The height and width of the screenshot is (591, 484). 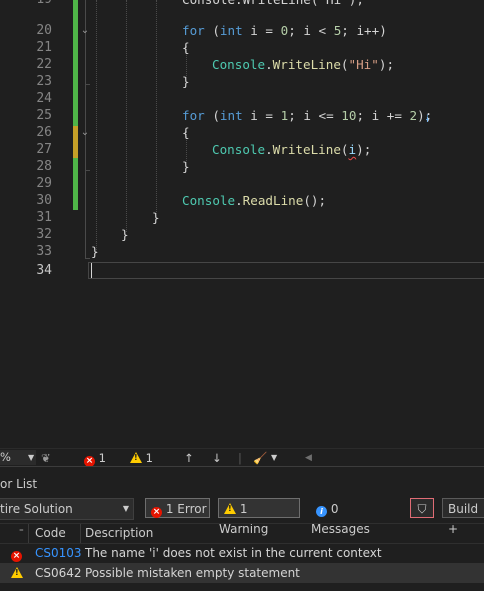 What do you see at coordinates (50, 533) in the screenshot?
I see `column-header-code: Code` at bounding box center [50, 533].